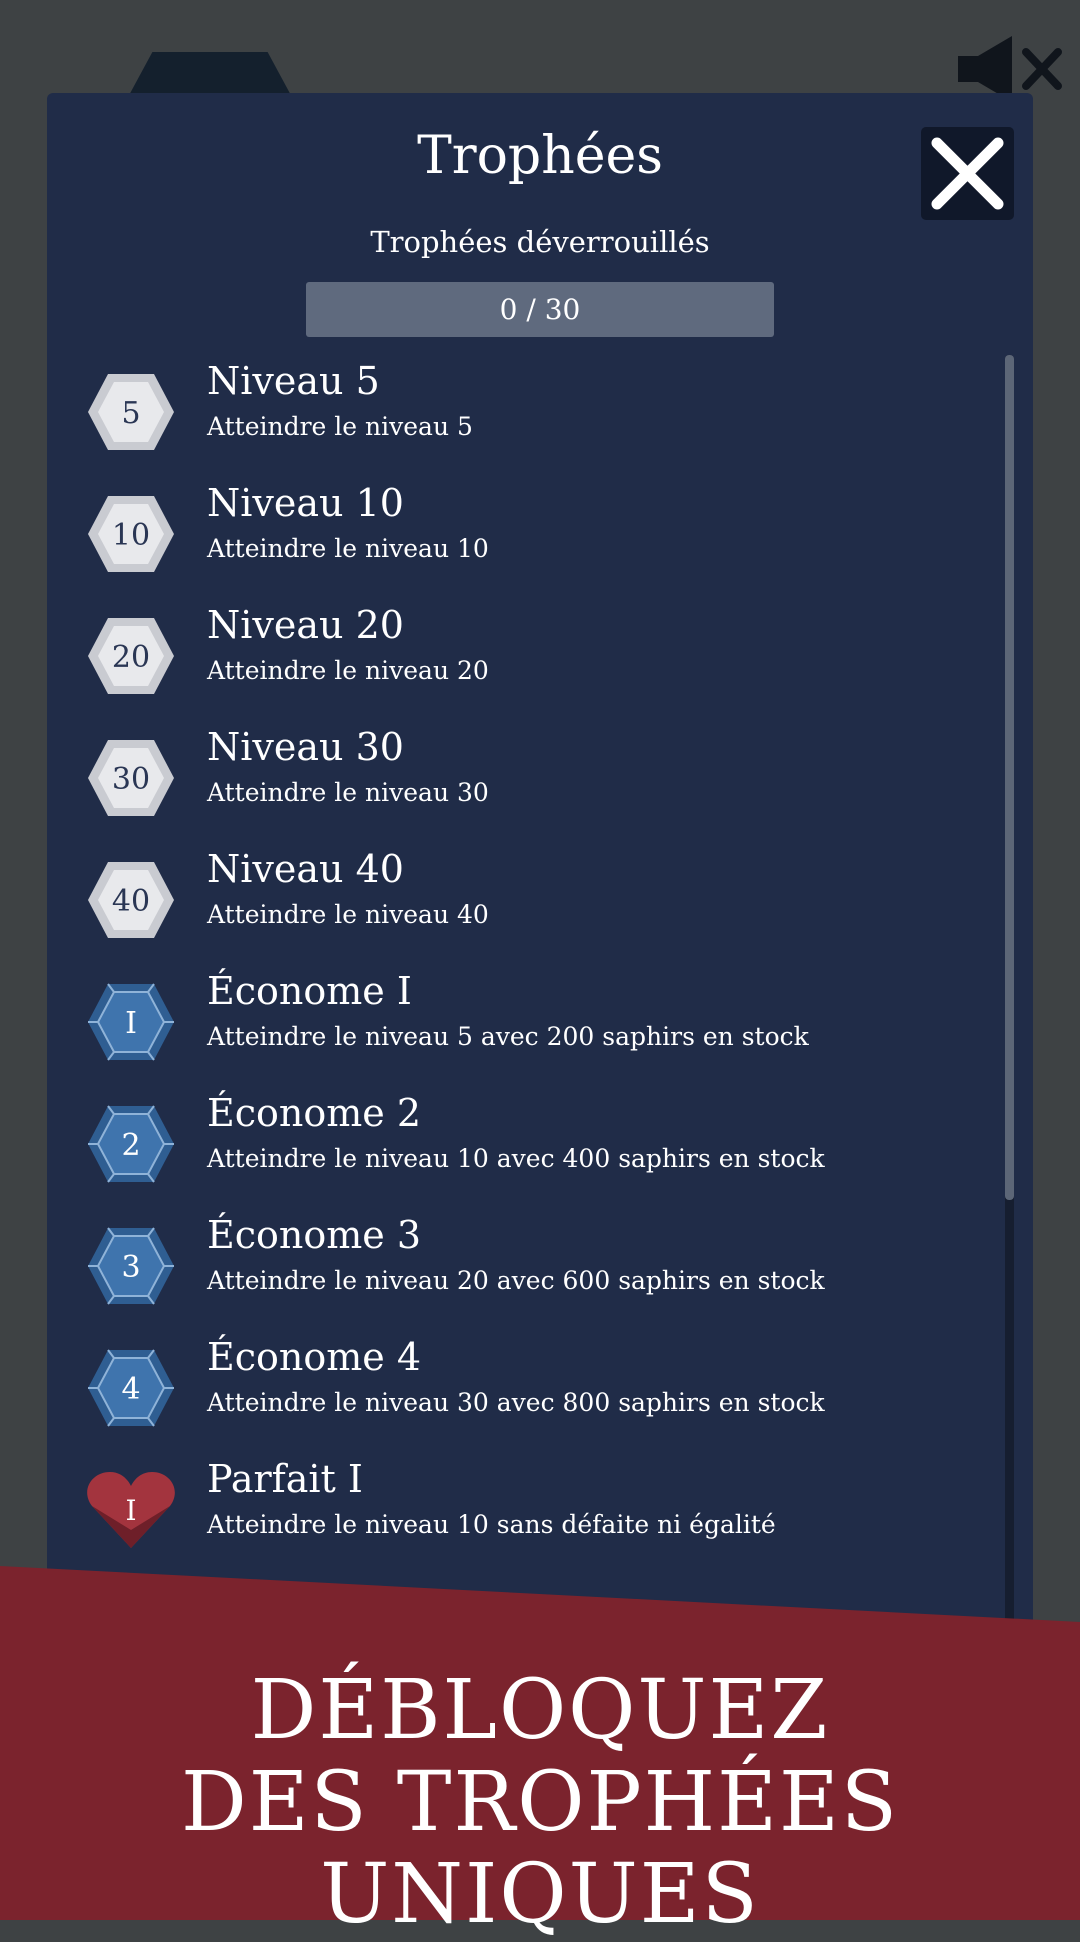 The image size is (1080, 1942). Describe the element at coordinates (314, 1113) in the screenshot. I see `trophy-title: Économe 2` at that location.